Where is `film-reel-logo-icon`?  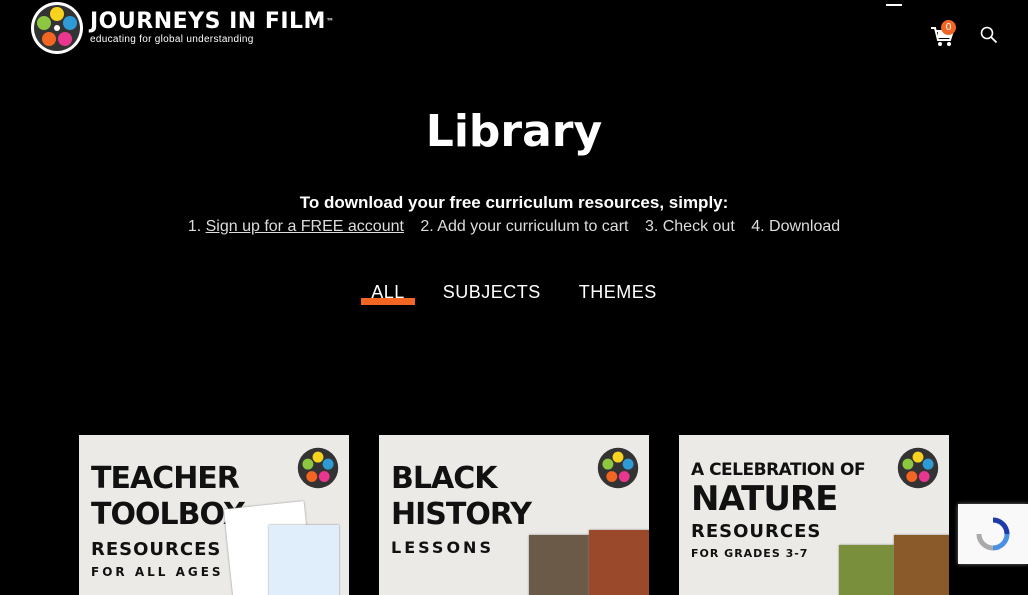 film-reel-logo-icon is located at coordinates (57, 28).